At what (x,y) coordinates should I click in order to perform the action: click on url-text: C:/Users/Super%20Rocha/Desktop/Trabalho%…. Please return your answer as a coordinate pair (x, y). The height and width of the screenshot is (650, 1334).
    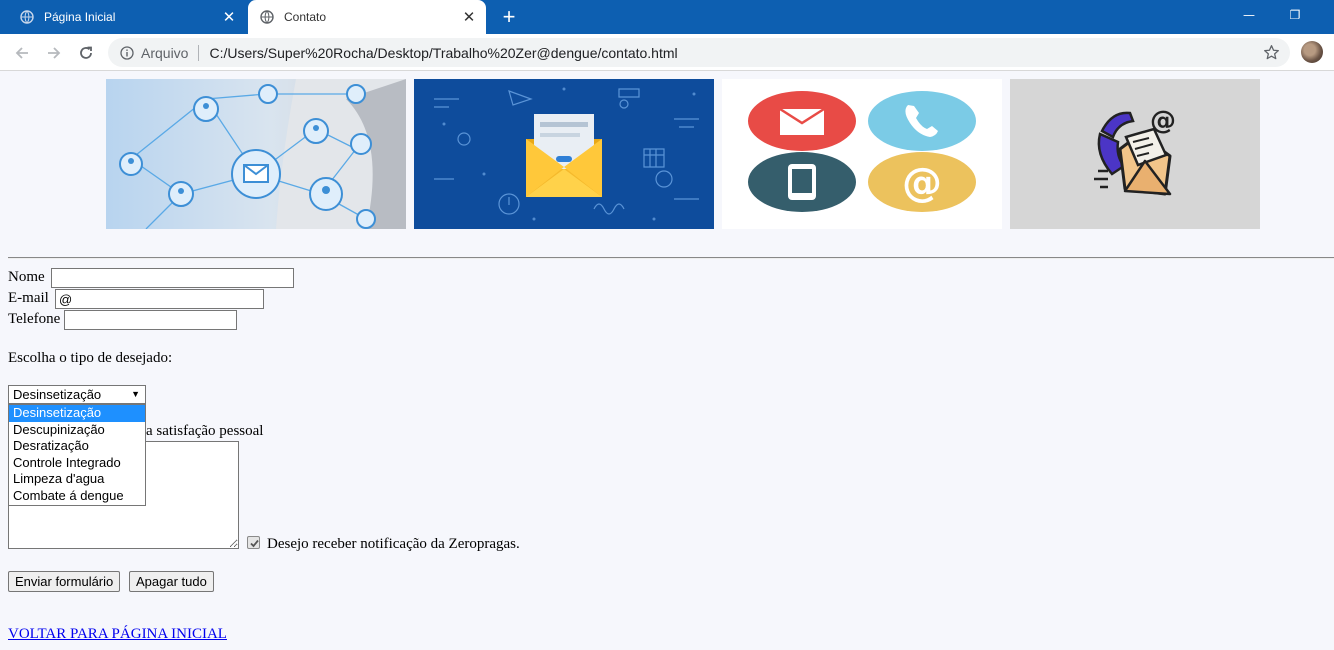
    Looking at the image, I should click on (443, 53).